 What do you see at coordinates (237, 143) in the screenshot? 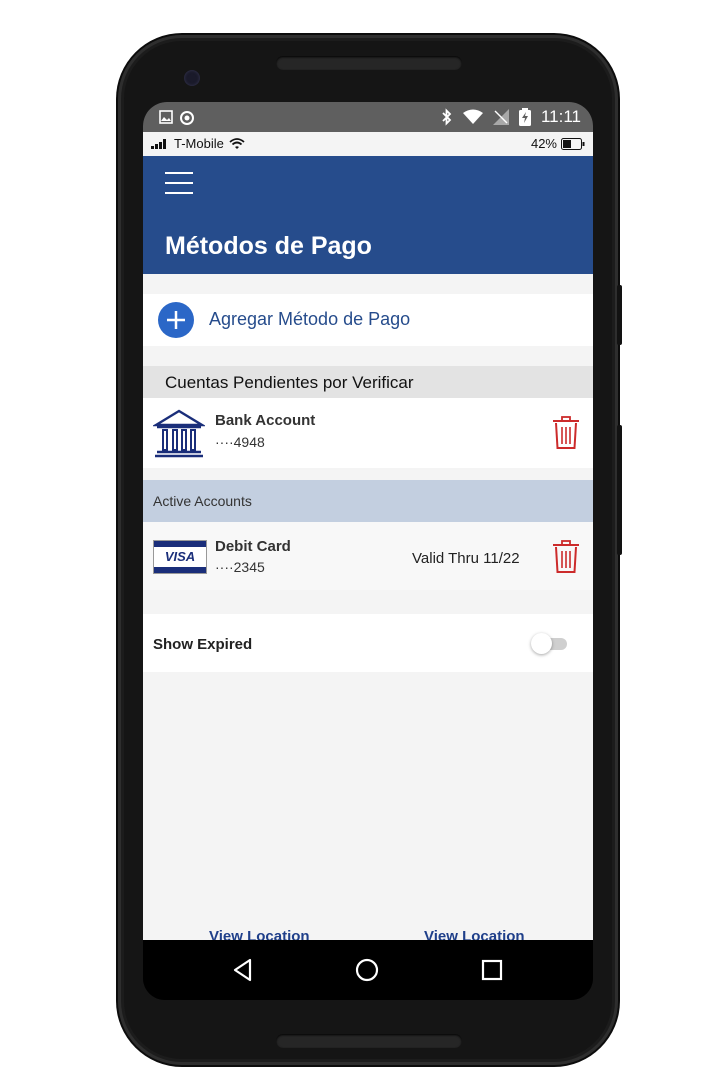
I see `wifi-signal-icon` at bounding box center [237, 143].